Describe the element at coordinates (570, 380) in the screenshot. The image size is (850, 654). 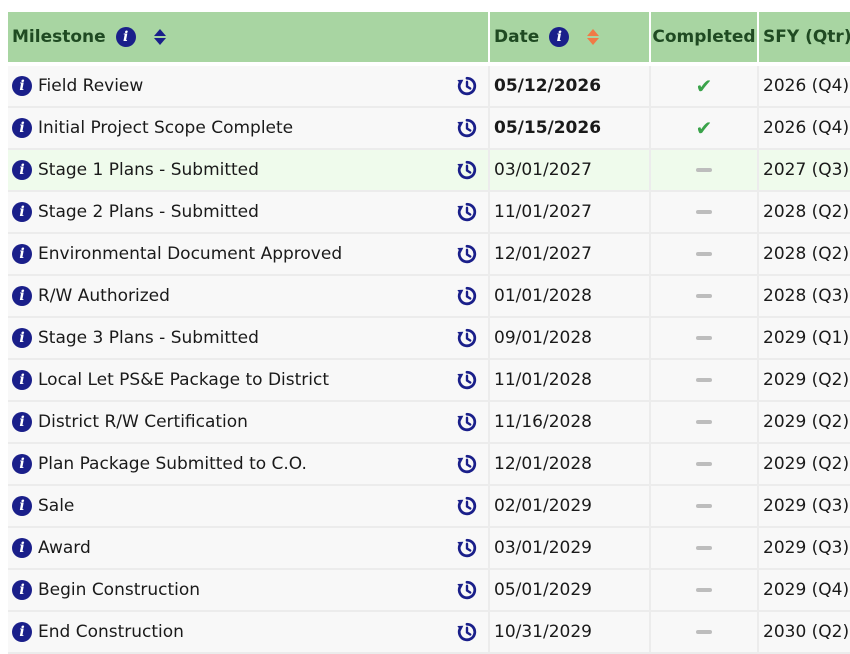
I see `date-cell: 11/01/2028` at that location.